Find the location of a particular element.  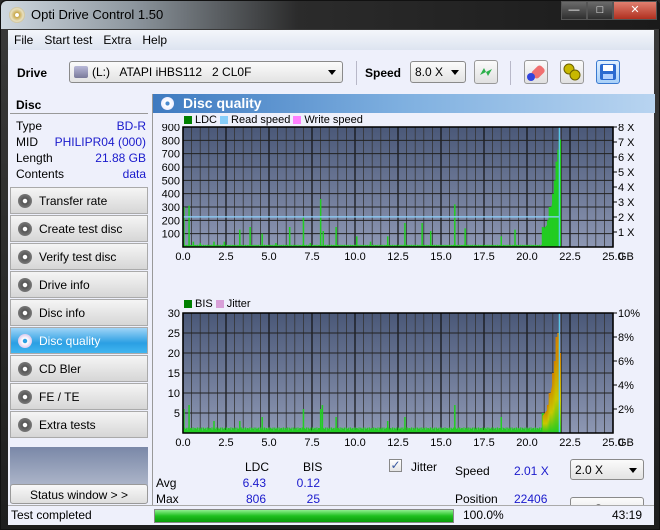

refresh-button is located at coordinates (486, 72).